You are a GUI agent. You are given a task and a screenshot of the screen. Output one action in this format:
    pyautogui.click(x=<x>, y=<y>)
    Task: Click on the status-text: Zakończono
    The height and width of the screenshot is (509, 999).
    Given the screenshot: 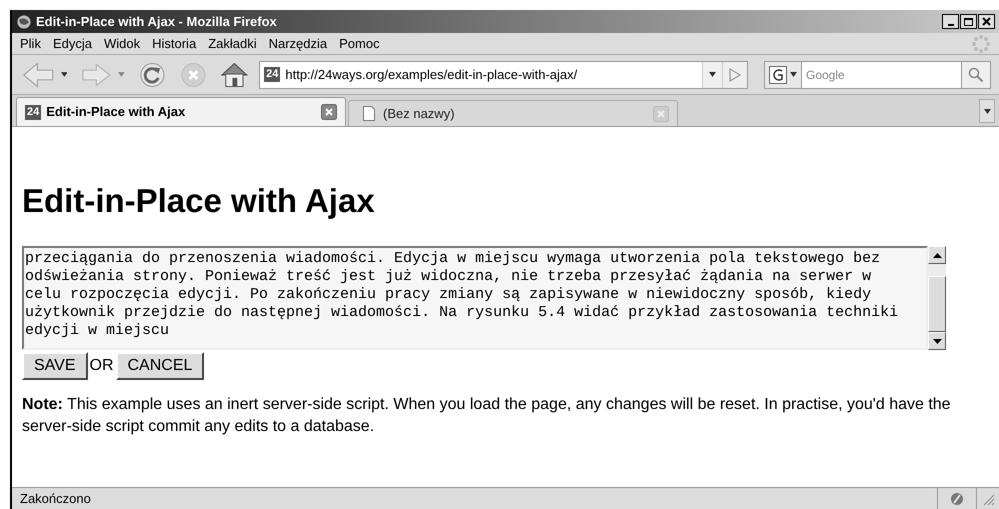 What is the action you would take?
    pyautogui.click(x=55, y=499)
    